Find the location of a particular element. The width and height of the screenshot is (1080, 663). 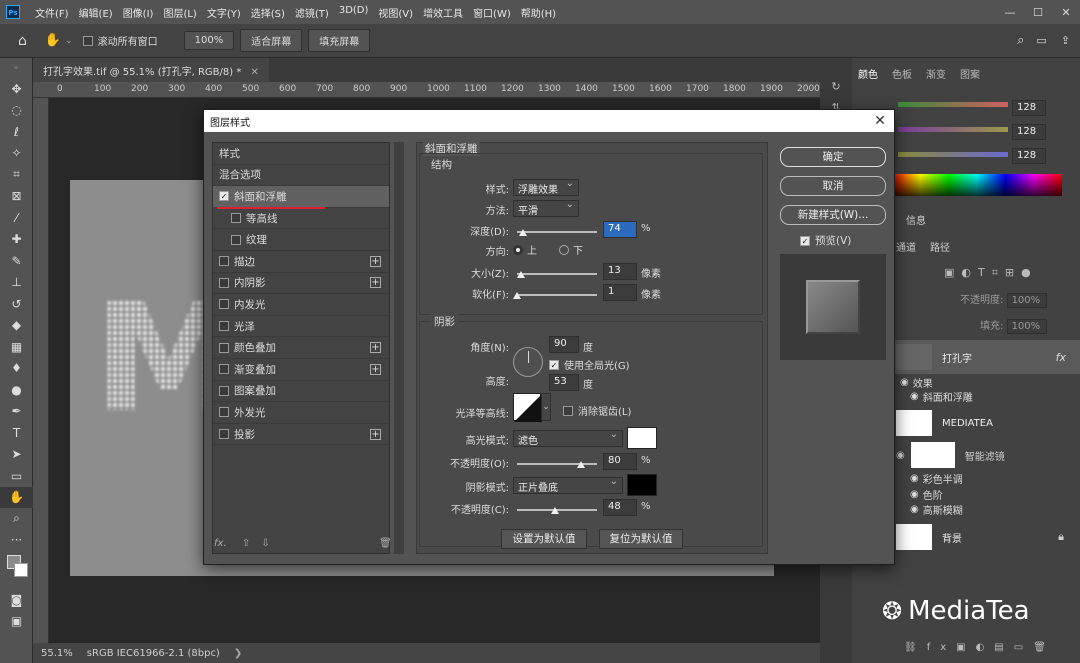

green-value: 128 is located at coordinates (1029, 132).